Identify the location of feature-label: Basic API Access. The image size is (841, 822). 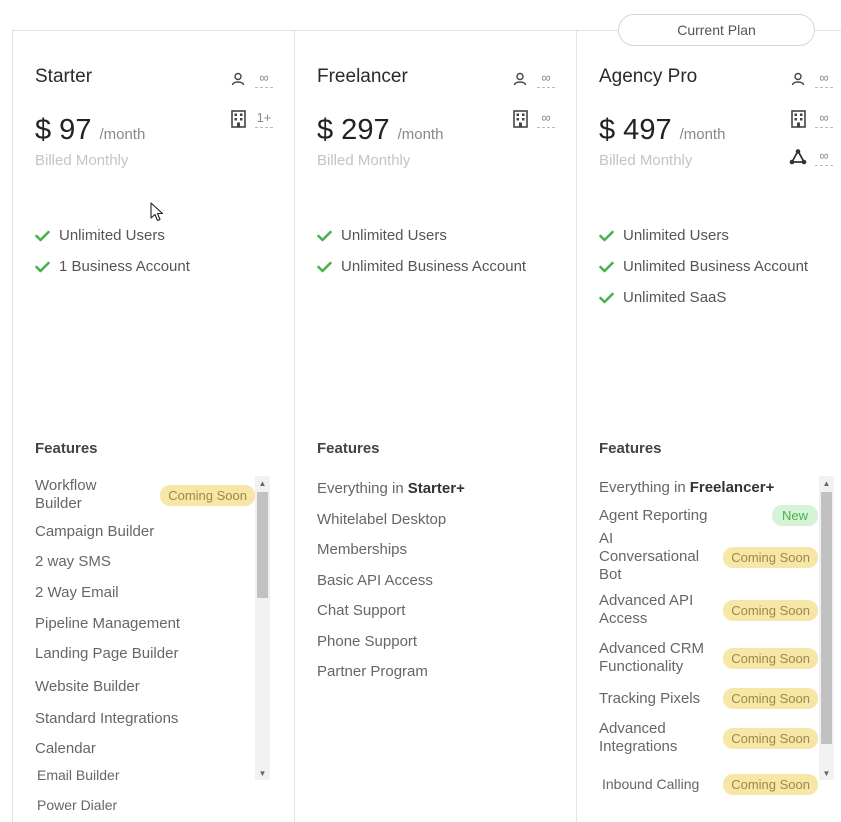
(375, 580).